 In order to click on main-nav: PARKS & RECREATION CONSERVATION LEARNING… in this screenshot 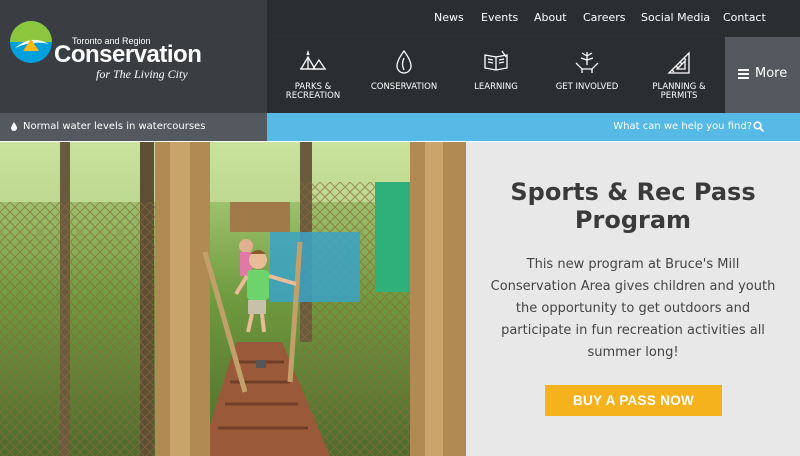, I will do `click(496, 75)`.